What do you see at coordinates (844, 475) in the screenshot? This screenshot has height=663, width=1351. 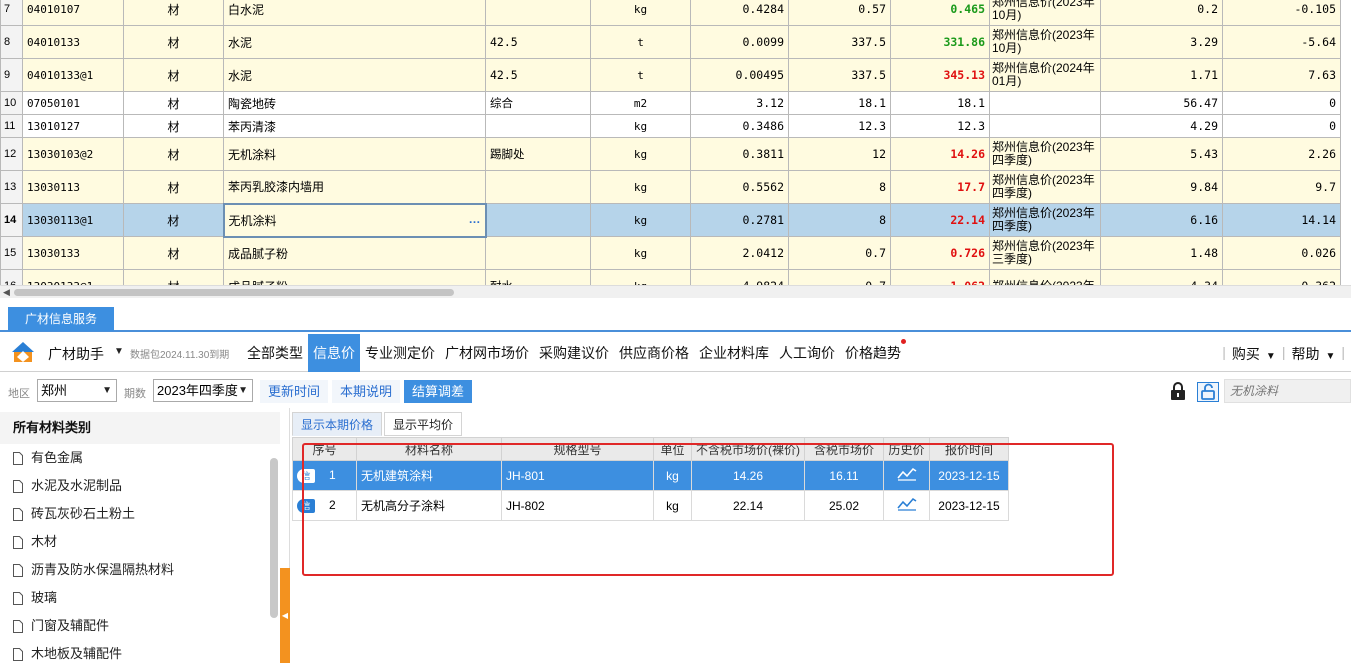 I see `price-incl-tax: 16.11` at bounding box center [844, 475].